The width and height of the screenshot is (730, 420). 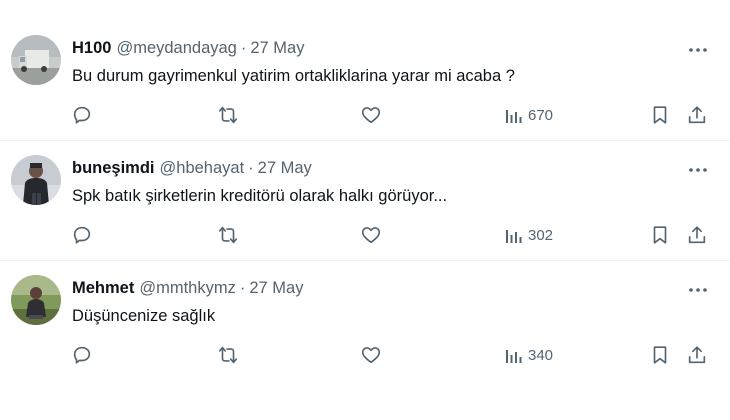 I want to click on display-name: H100, so click(x=91, y=48).